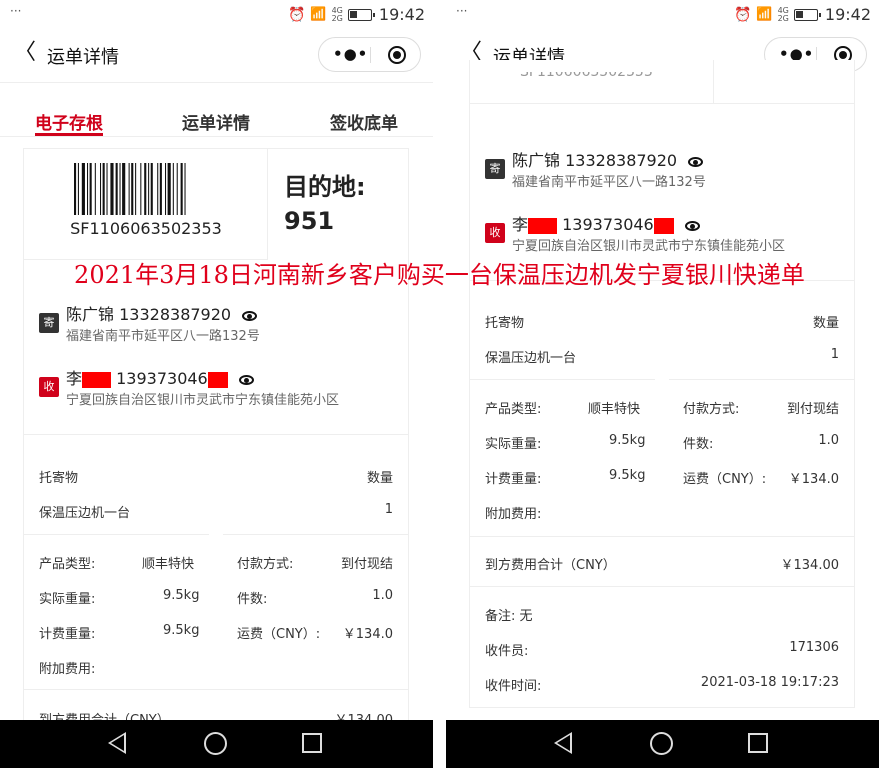 The width and height of the screenshot is (879, 768). Describe the element at coordinates (369, 54) in the screenshot. I see `mini-program-capsule: •●•` at that location.